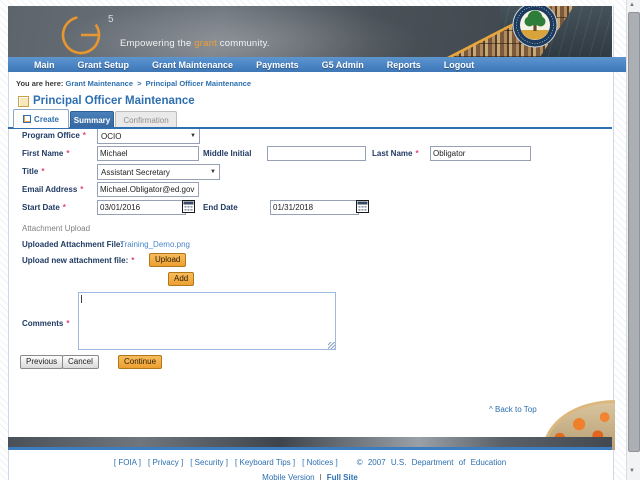 This screenshot has height=480, width=640. I want to click on start-date-input, so click(141, 207).